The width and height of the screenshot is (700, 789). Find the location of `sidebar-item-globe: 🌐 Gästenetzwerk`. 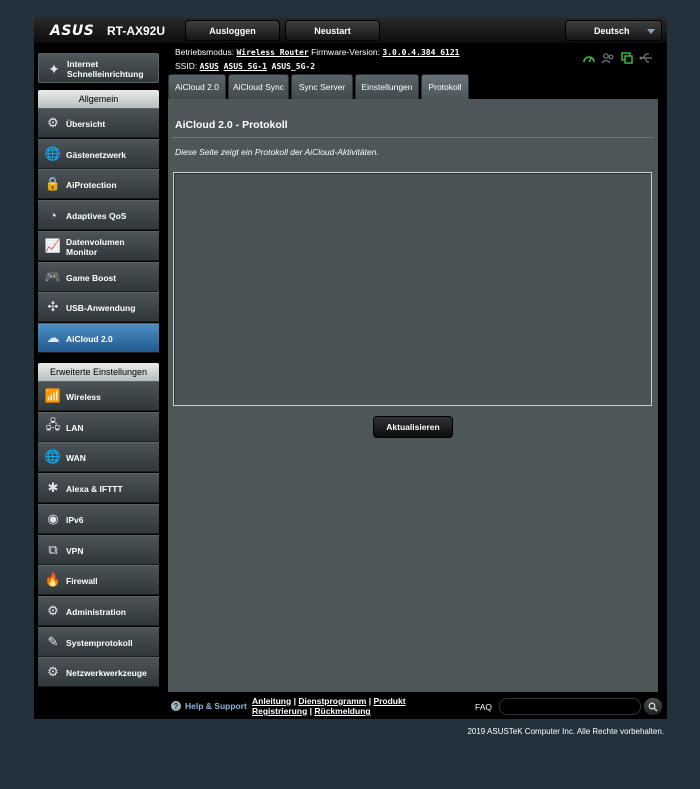

sidebar-item-globe: 🌐 Gästenetzwerk is located at coordinates (98, 153).